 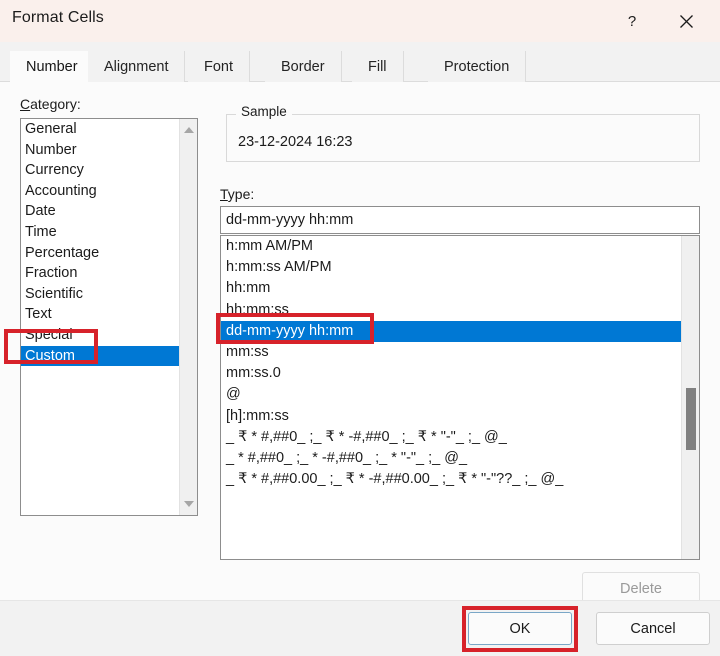 I want to click on tab-alignment: Alignment, so click(x=137, y=66).